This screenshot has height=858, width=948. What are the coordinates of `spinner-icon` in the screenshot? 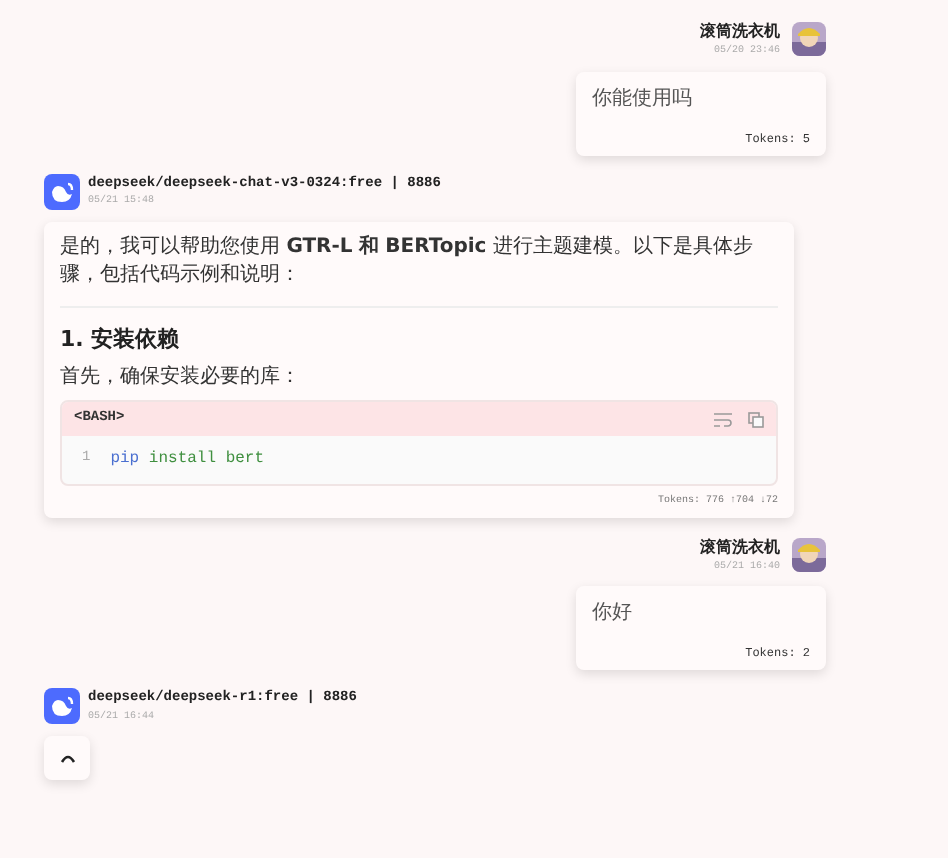 It's located at (67, 758).